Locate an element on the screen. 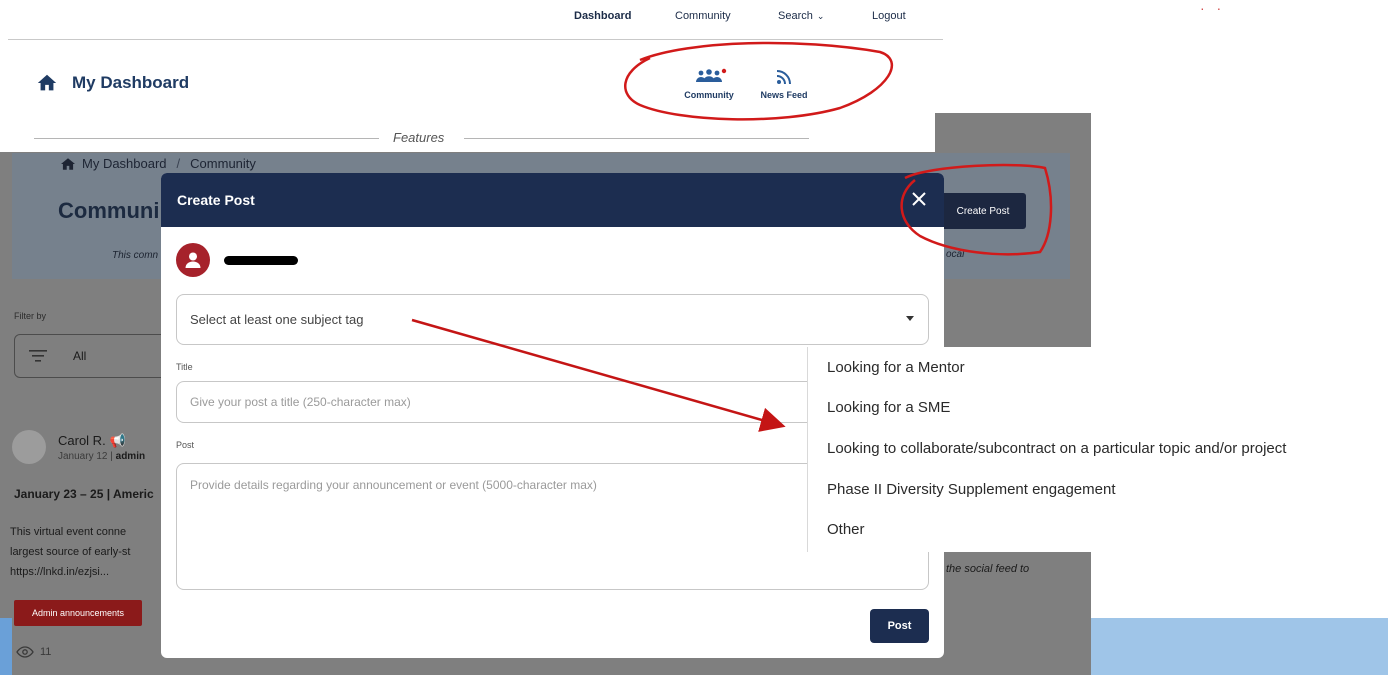 This screenshot has height=675, width=1388. nav-search-menu: Search ⌄ is located at coordinates (801, 16).